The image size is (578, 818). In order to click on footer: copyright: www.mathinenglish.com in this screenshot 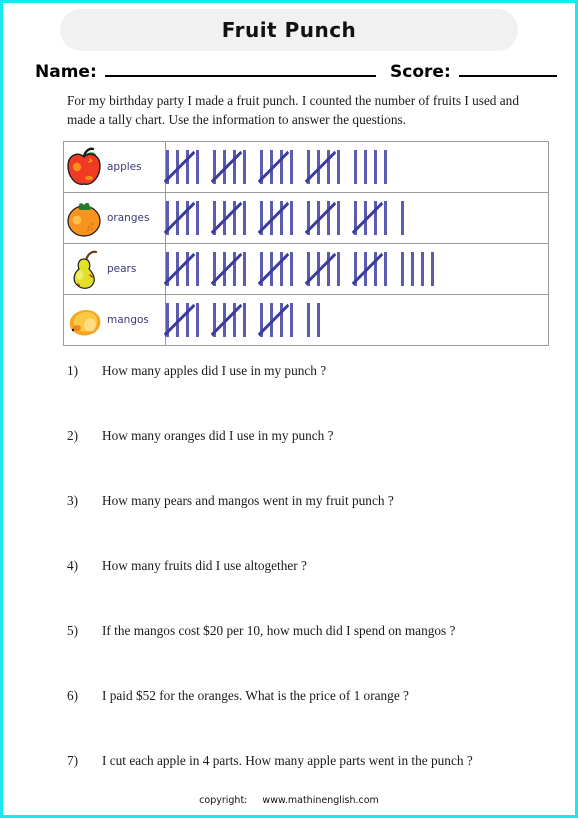, I will do `click(289, 800)`.